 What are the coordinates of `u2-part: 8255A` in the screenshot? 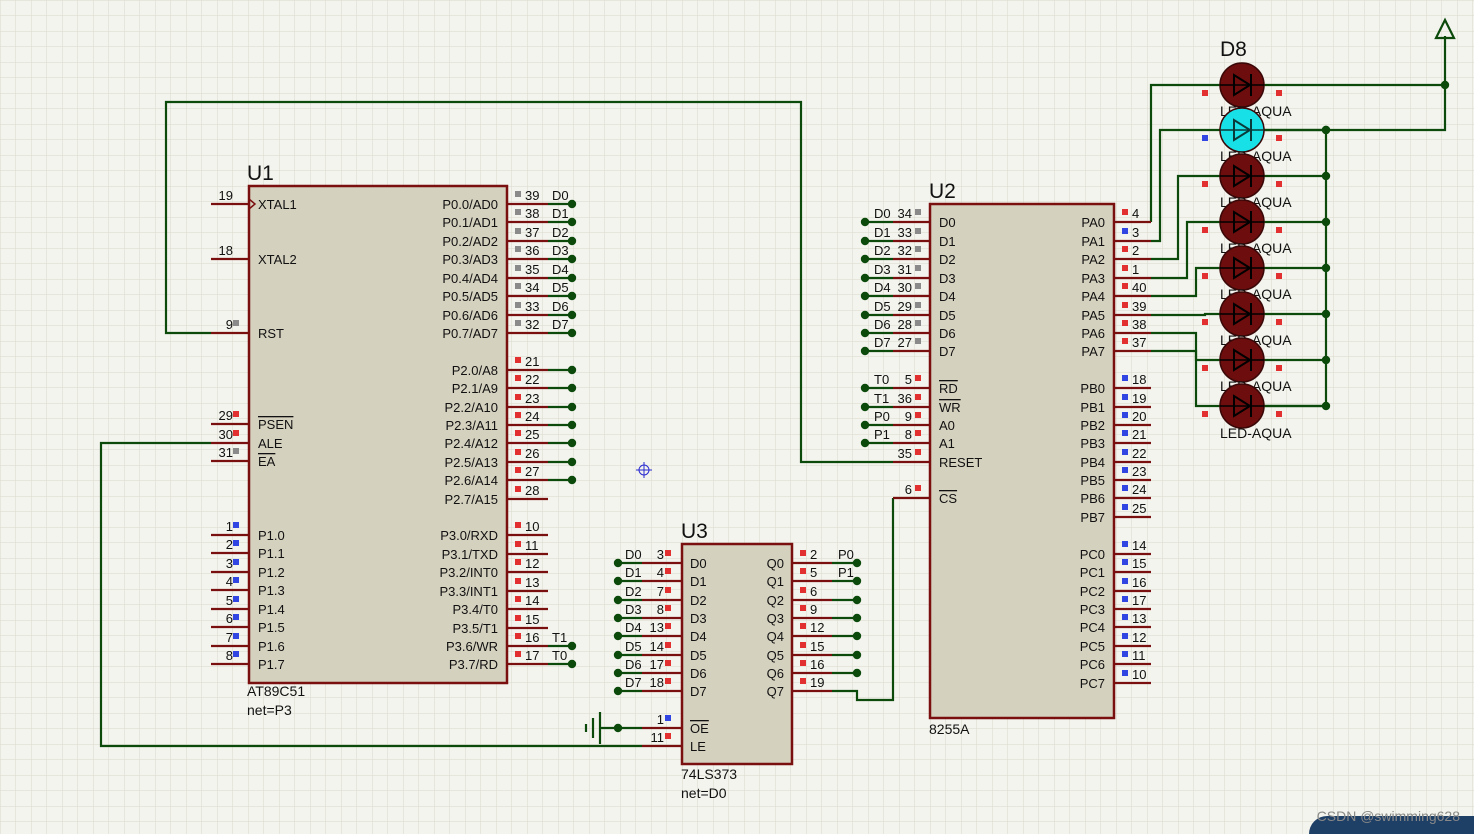 It's located at (949, 729).